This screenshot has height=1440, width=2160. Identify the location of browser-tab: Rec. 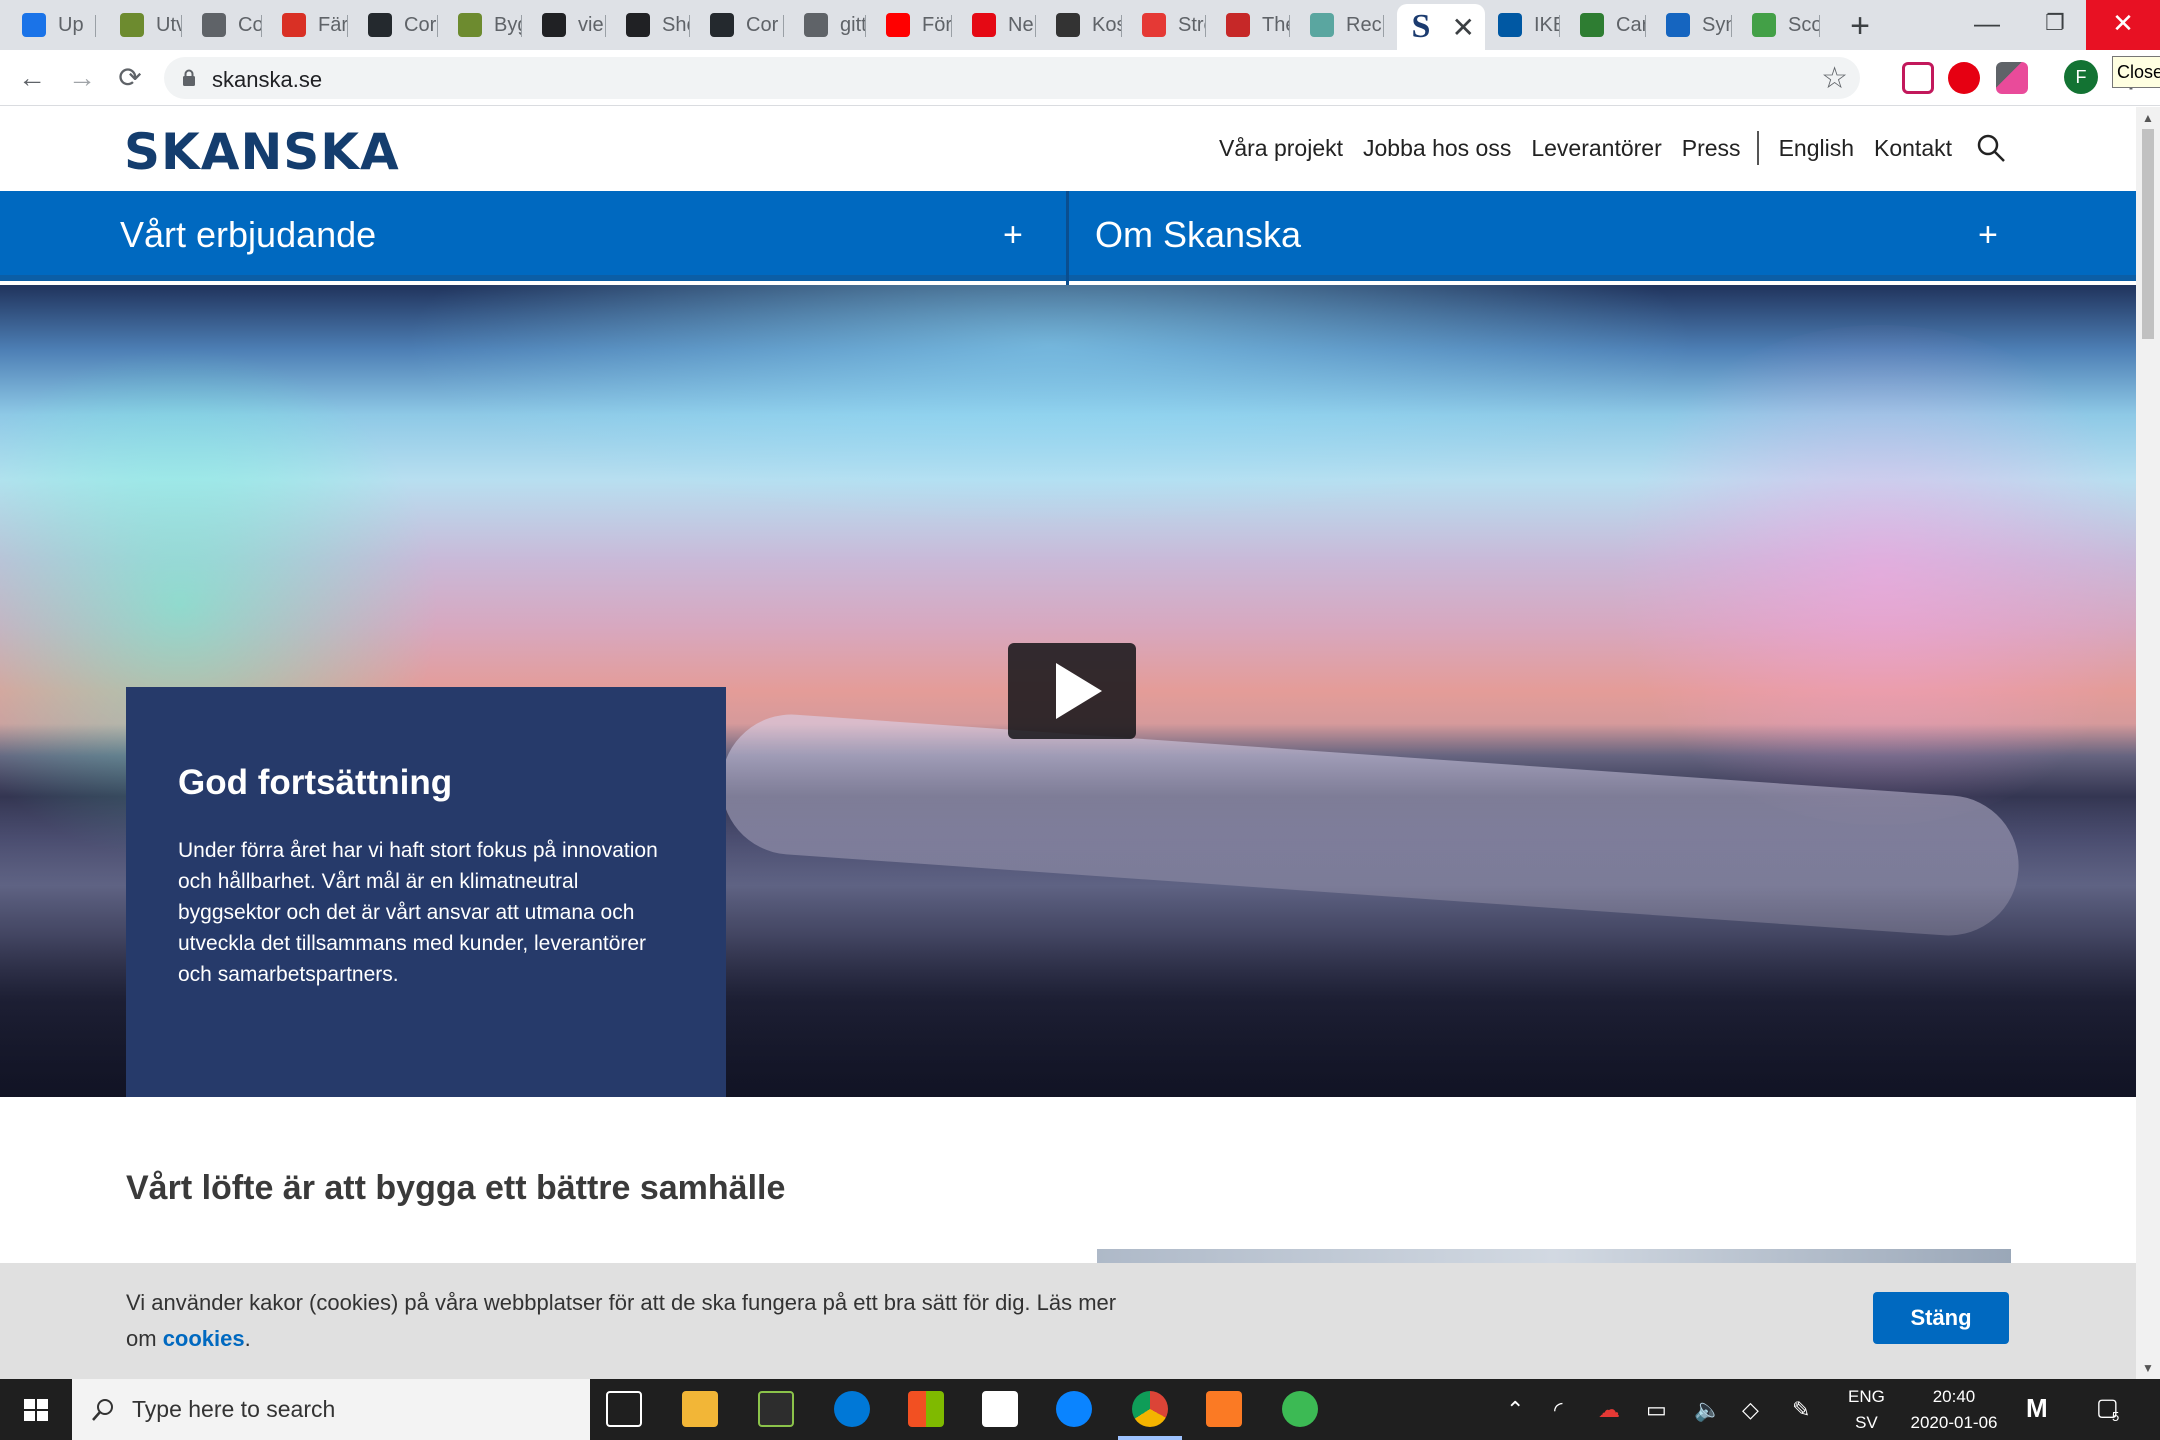
(1341, 25).